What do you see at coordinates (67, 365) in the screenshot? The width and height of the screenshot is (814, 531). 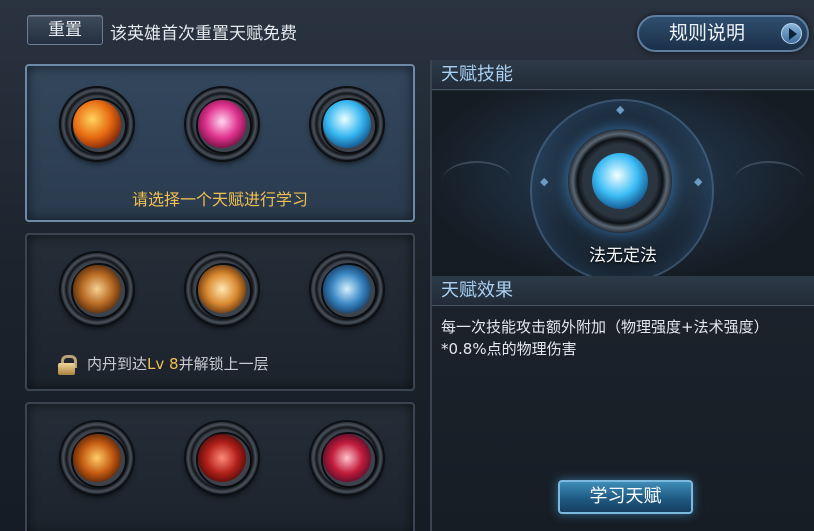 I see `lock-icon` at bounding box center [67, 365].